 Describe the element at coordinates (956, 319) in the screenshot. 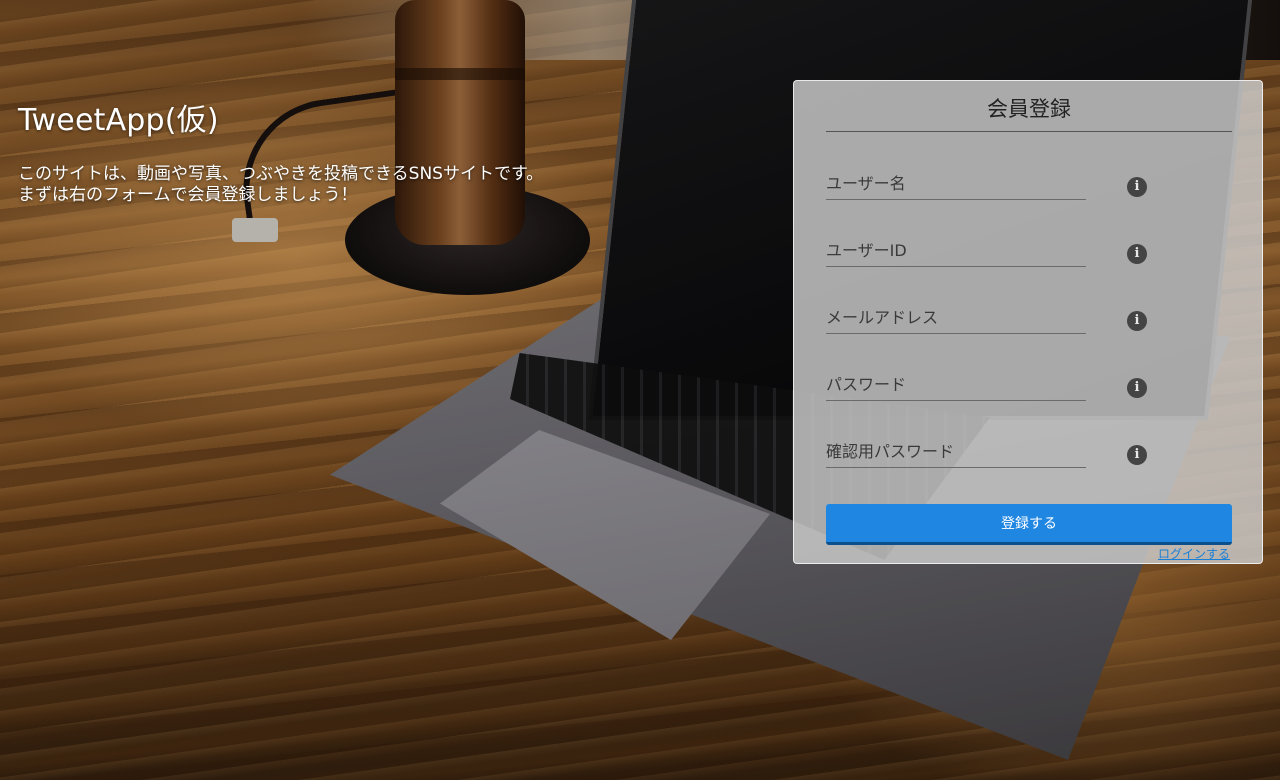

I see `email-input` at that location.